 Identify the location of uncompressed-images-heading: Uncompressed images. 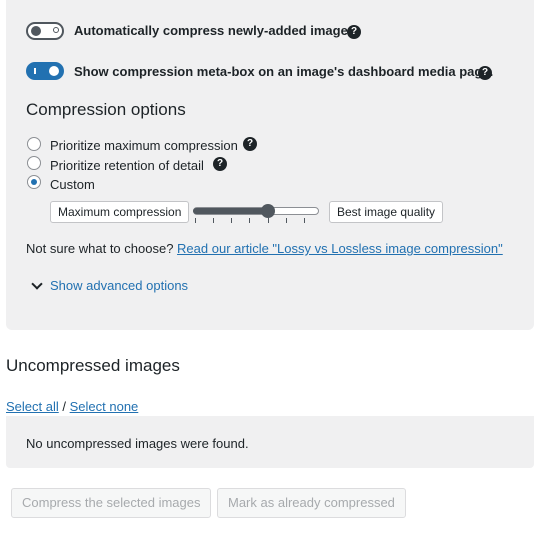
(93, 365).